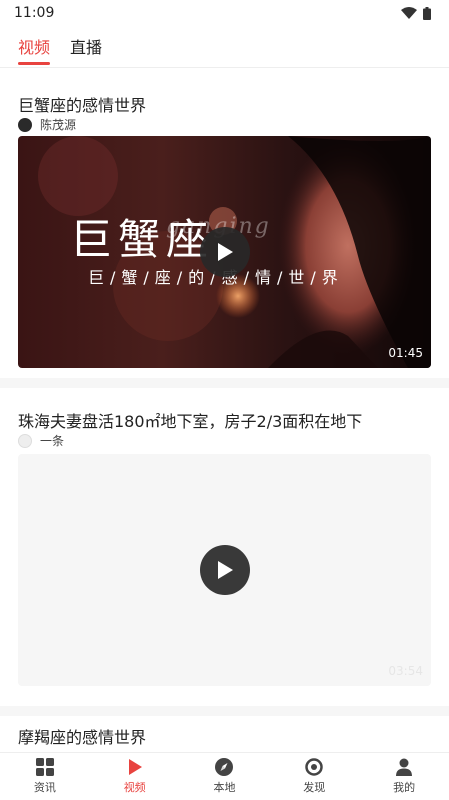 This screenshot has height=800, width=449. I want to click on tab-live-label: 直播, so click(86, 47).